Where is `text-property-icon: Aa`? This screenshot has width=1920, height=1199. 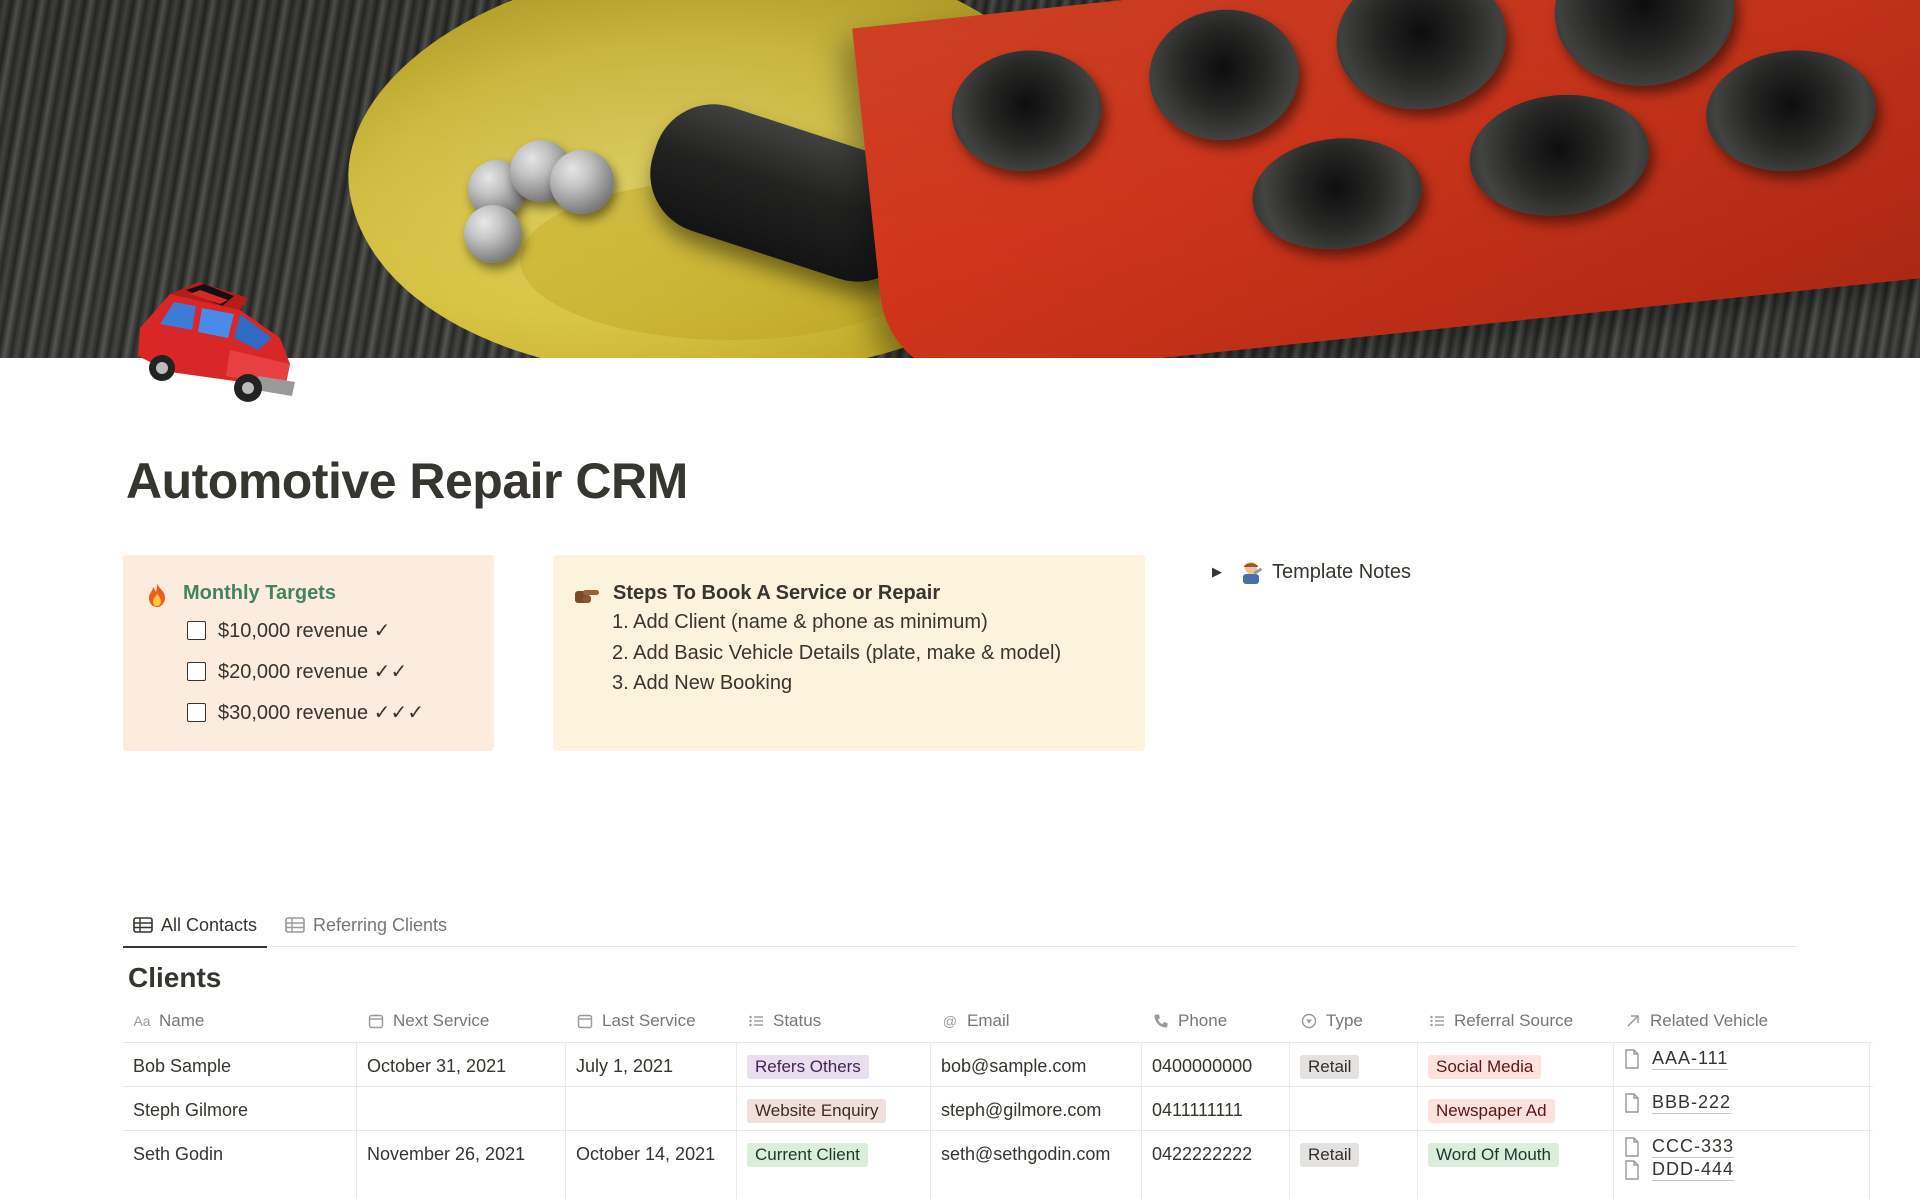
text-property-icon: Aa is located at coordinates (142, 1021).